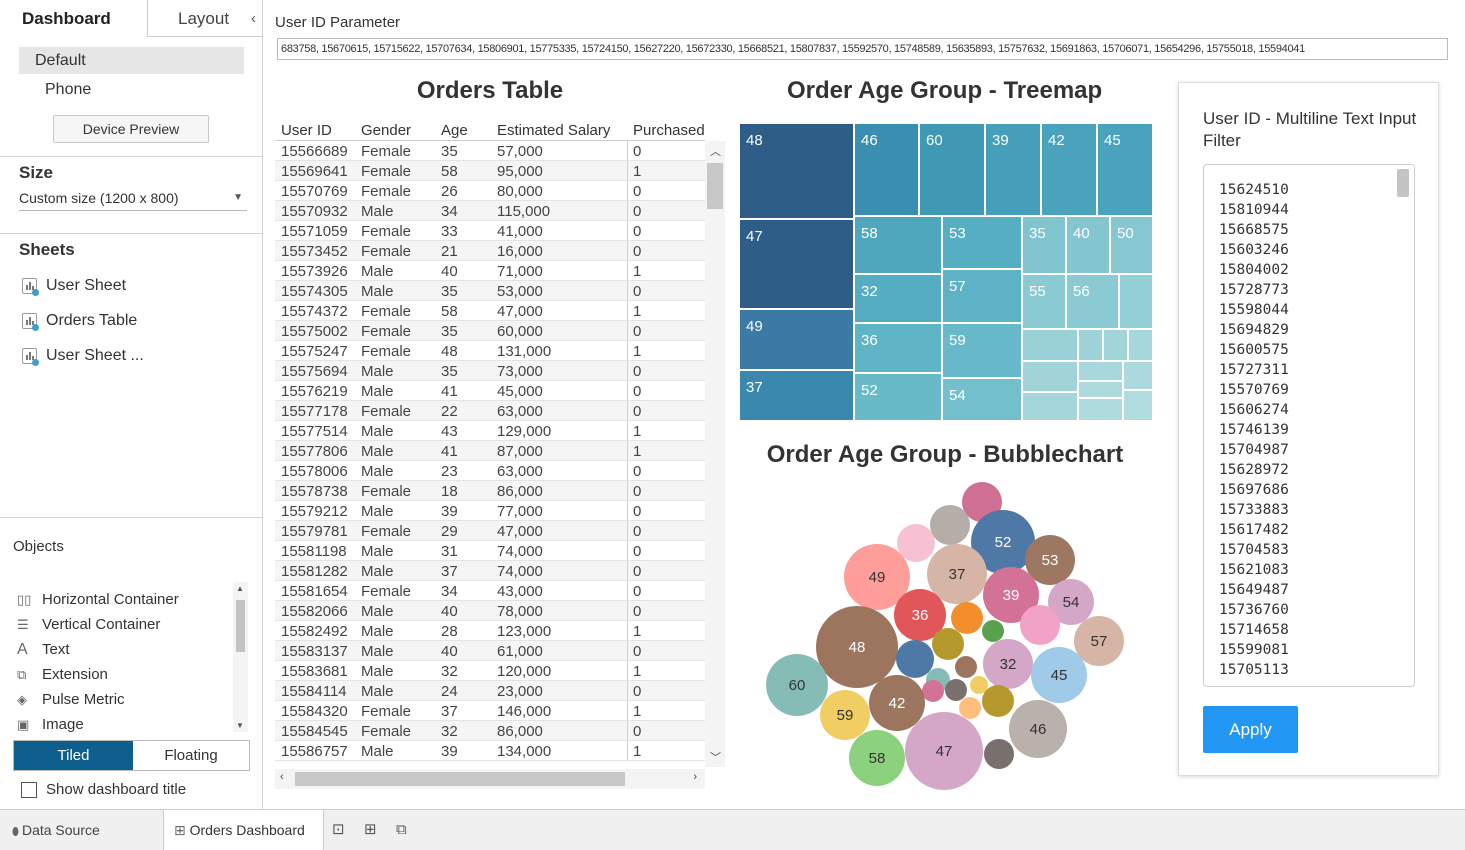 This screenshot has width=1465, height=850. Describe the element at coordinates (88, 625) in the screenshot. I see `object-vertical-container: ☰ Vertical Container` at that location.